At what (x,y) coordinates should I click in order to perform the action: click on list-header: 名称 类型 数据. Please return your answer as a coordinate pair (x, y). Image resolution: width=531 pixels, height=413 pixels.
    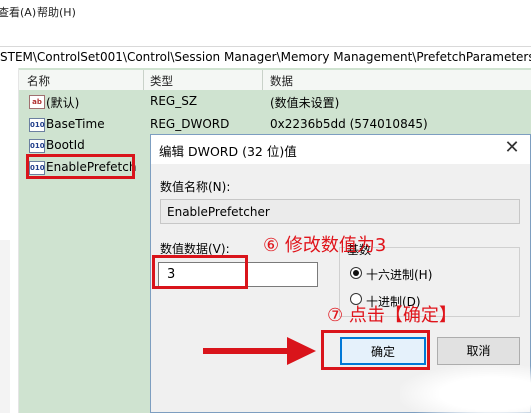
    Looking at the image, I should click on (275, 80).